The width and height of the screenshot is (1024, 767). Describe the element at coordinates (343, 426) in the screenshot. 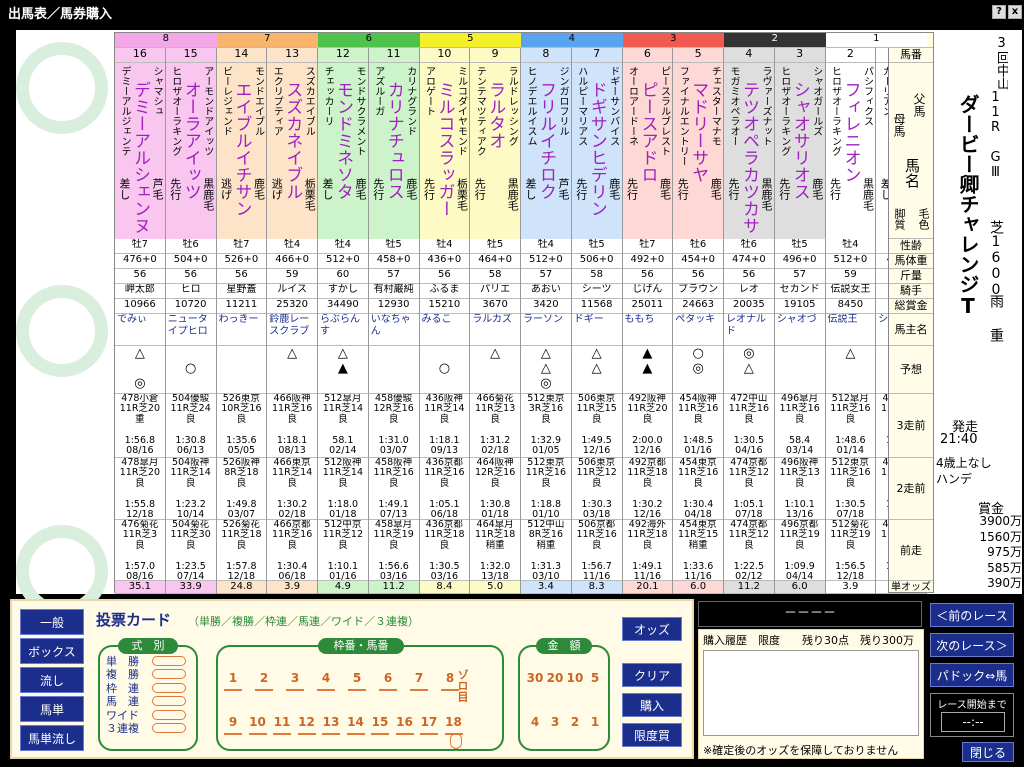

I see `race-3-back: 512皐月 11R芝14 良 58.1 02/14` at that location.